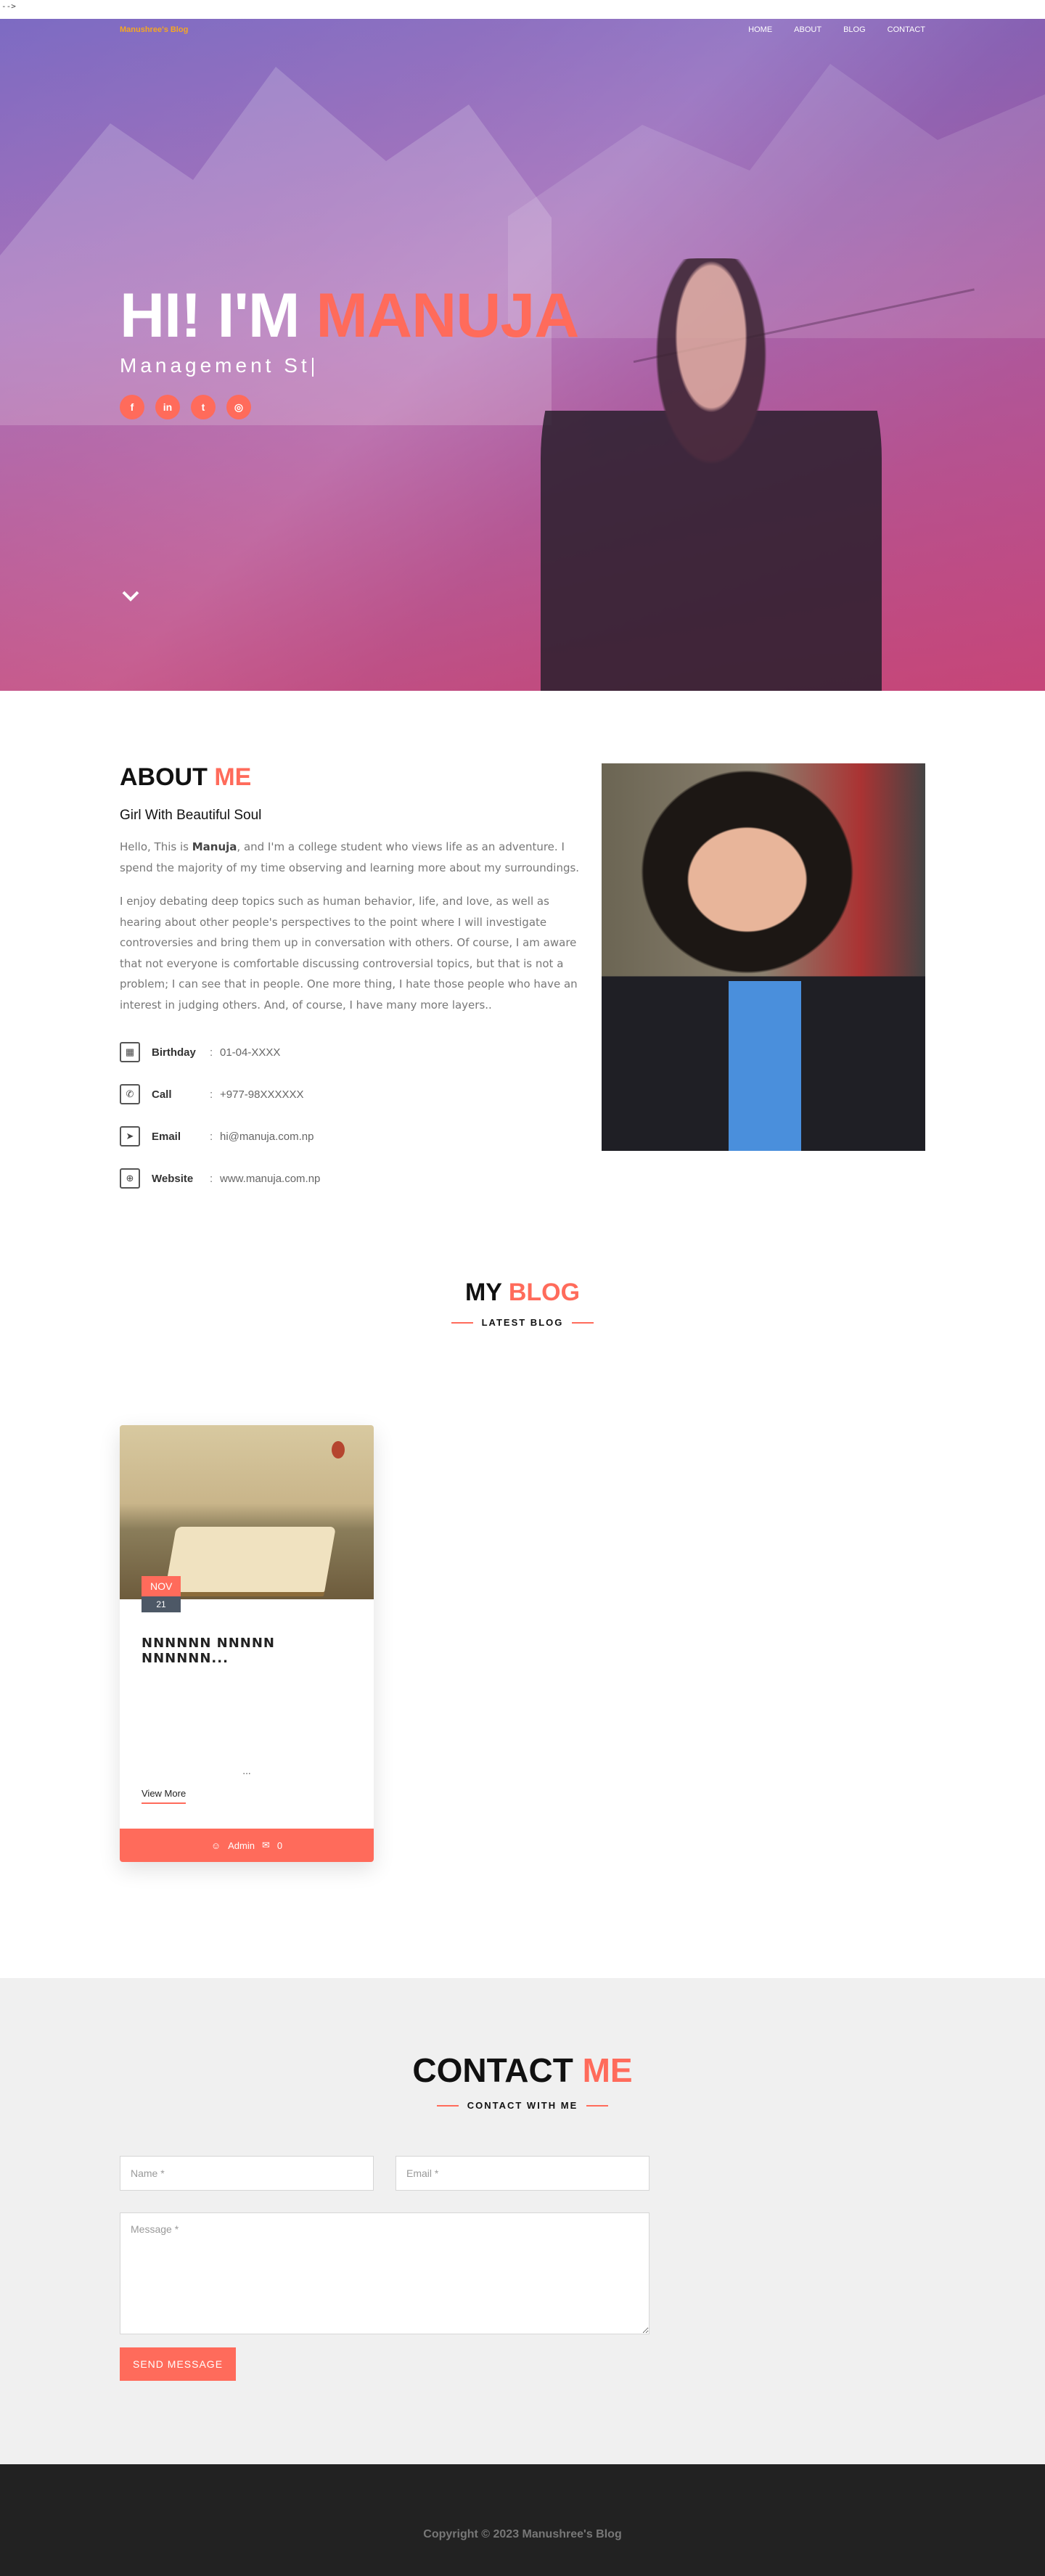  What do you see at coordinates (266, 1844) in the screenshot?
I see `comments-icon: ✉` at bounding box center [266, 1844].